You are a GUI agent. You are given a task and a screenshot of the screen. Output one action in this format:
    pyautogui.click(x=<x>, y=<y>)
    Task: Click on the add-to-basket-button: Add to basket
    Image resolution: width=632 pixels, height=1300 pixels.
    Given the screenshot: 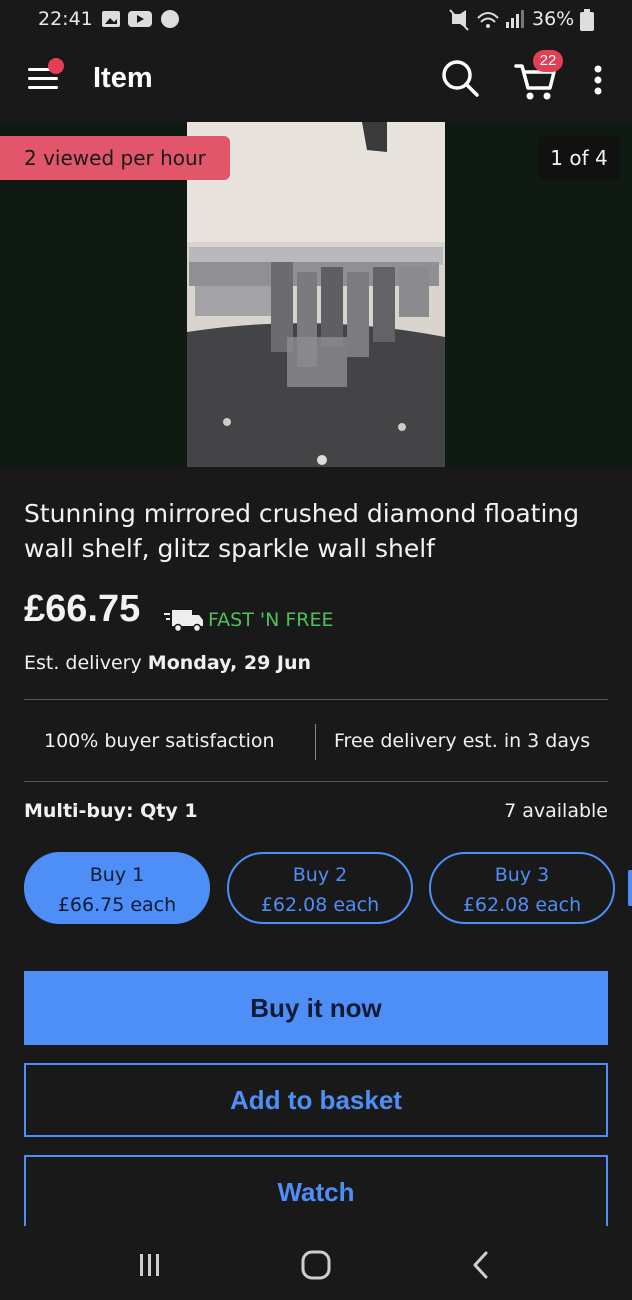 What is the action you would take?
    pyautogui.click(x=316, y=1100)
    